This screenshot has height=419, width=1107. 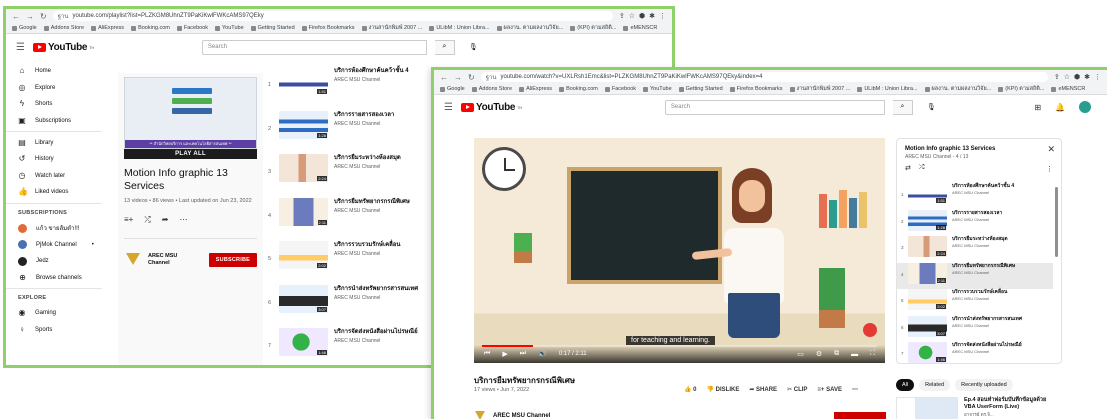 I want to click on subscribe-button, so click(x=860, y=415).